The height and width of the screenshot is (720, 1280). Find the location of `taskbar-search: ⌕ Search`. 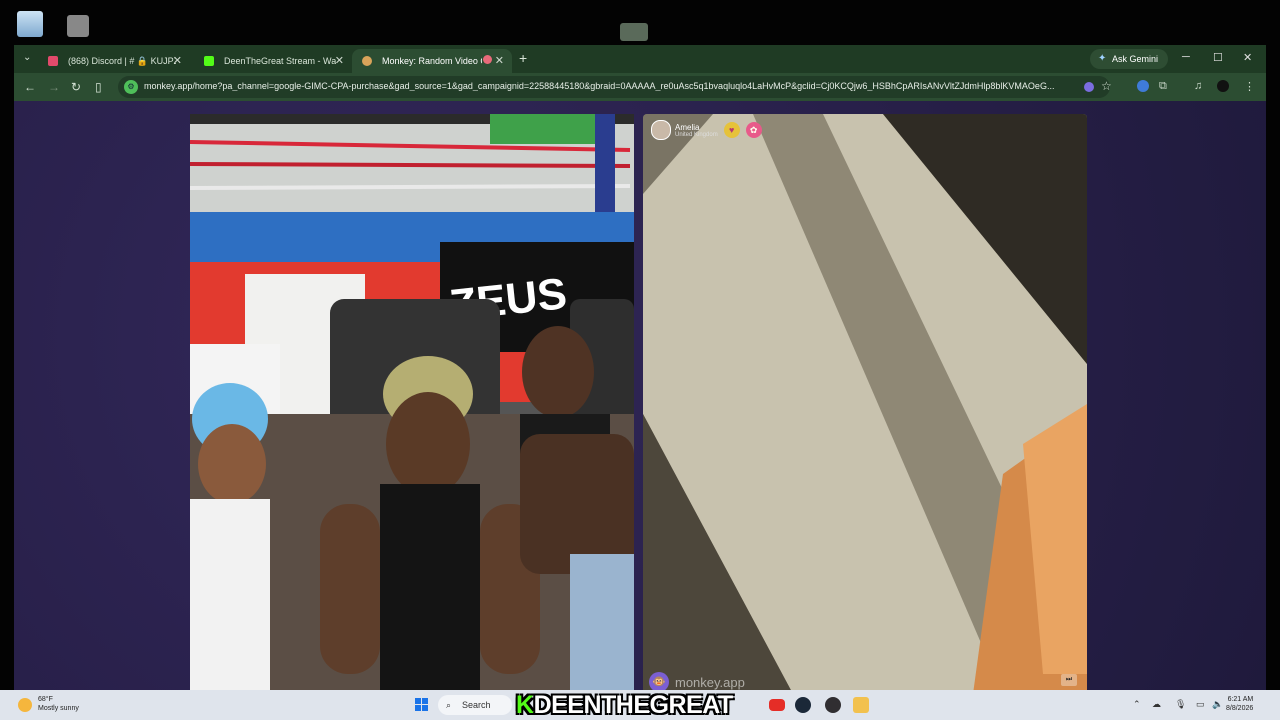

taskbar-search: ⌕ Search is located at coordinates (475, 705).